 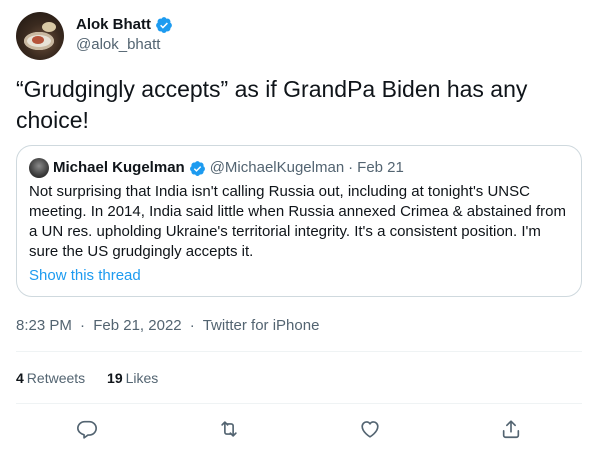 I want to click on author-display-name-row: Alok Bhatt, so click(x=124, y=25).